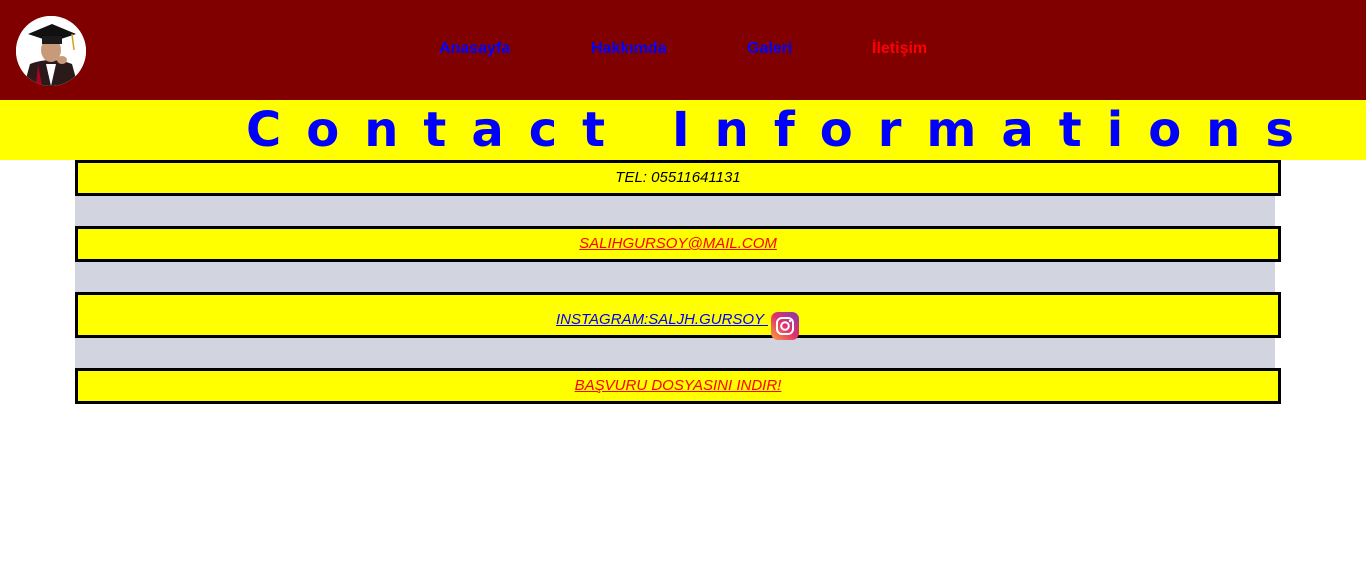  What do you see at coordinates (474, 49) in the screenshot?
I see `nav-home-link: Anasayfa` at bounding box center [474, 49].